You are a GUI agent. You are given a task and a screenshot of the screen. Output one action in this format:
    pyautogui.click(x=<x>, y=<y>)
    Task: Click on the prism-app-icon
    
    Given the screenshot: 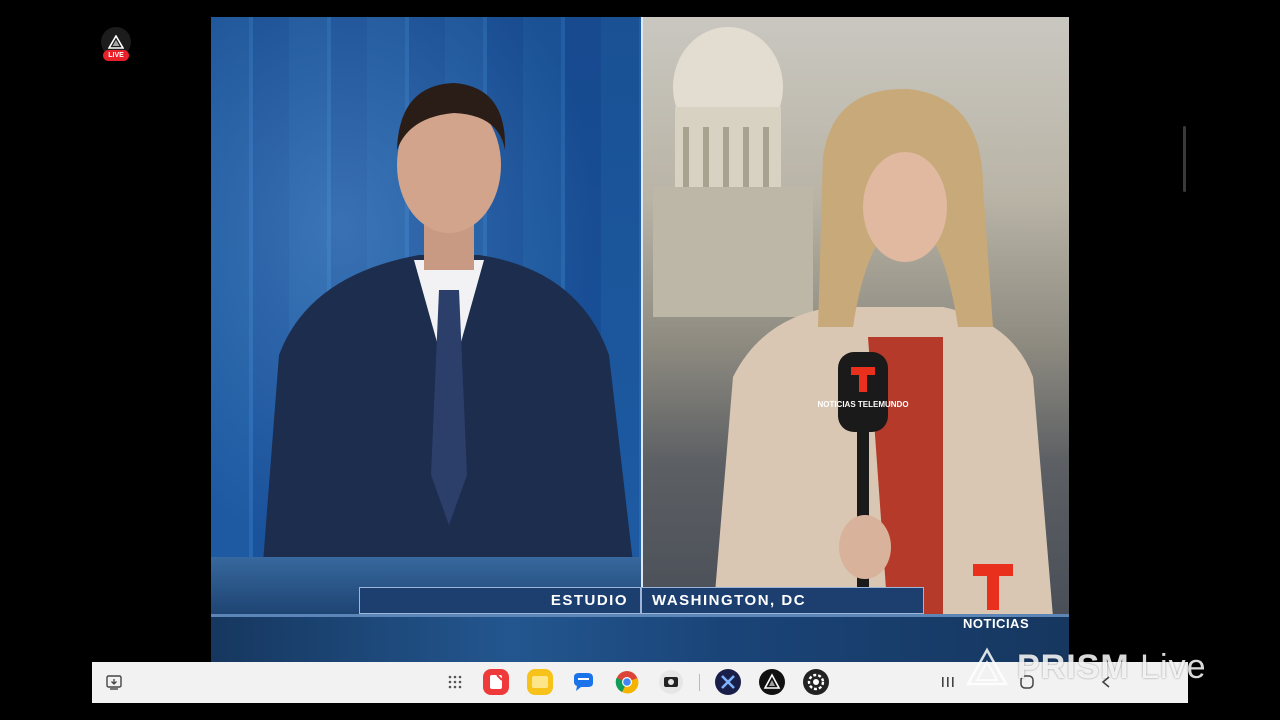 What is the action you would take?
    pyautogui.click(x=772, y=682)
    